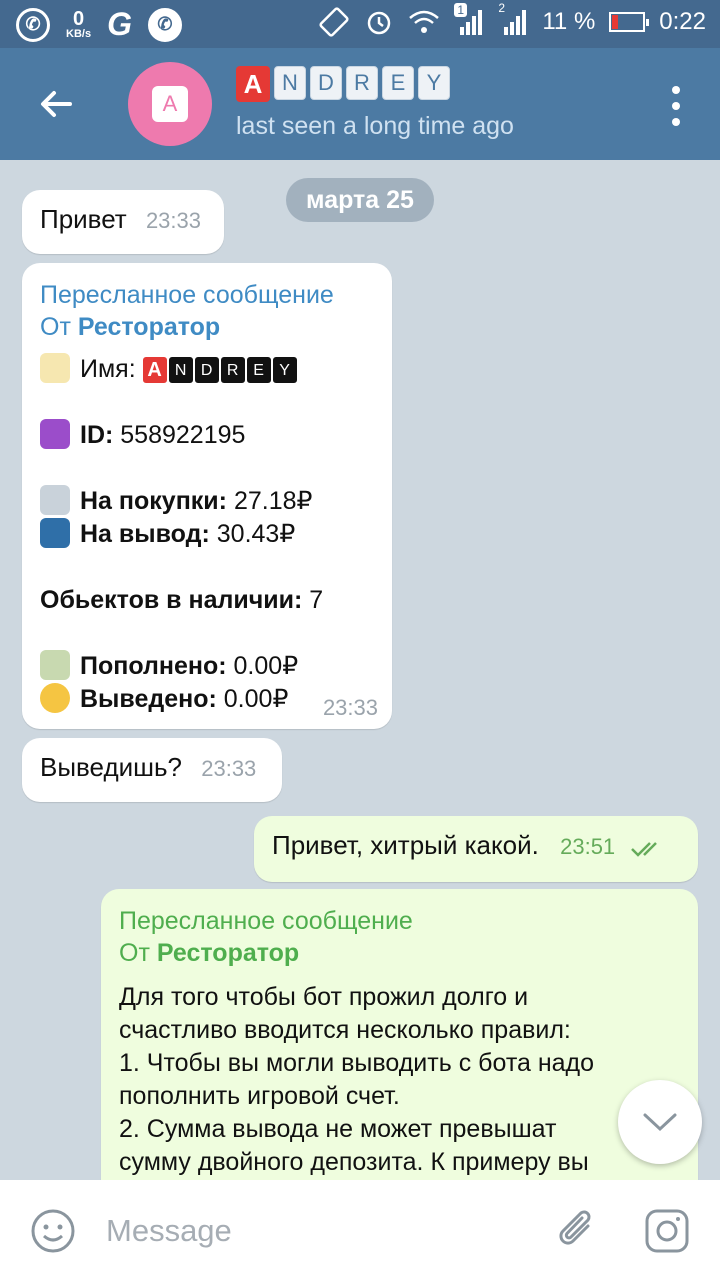 The height and width of the screenshot is (1280, 720). What do you see at coordinates (258, 370) in the screenshot?
I see `name-tile: E` at bounding box center [258, 370].